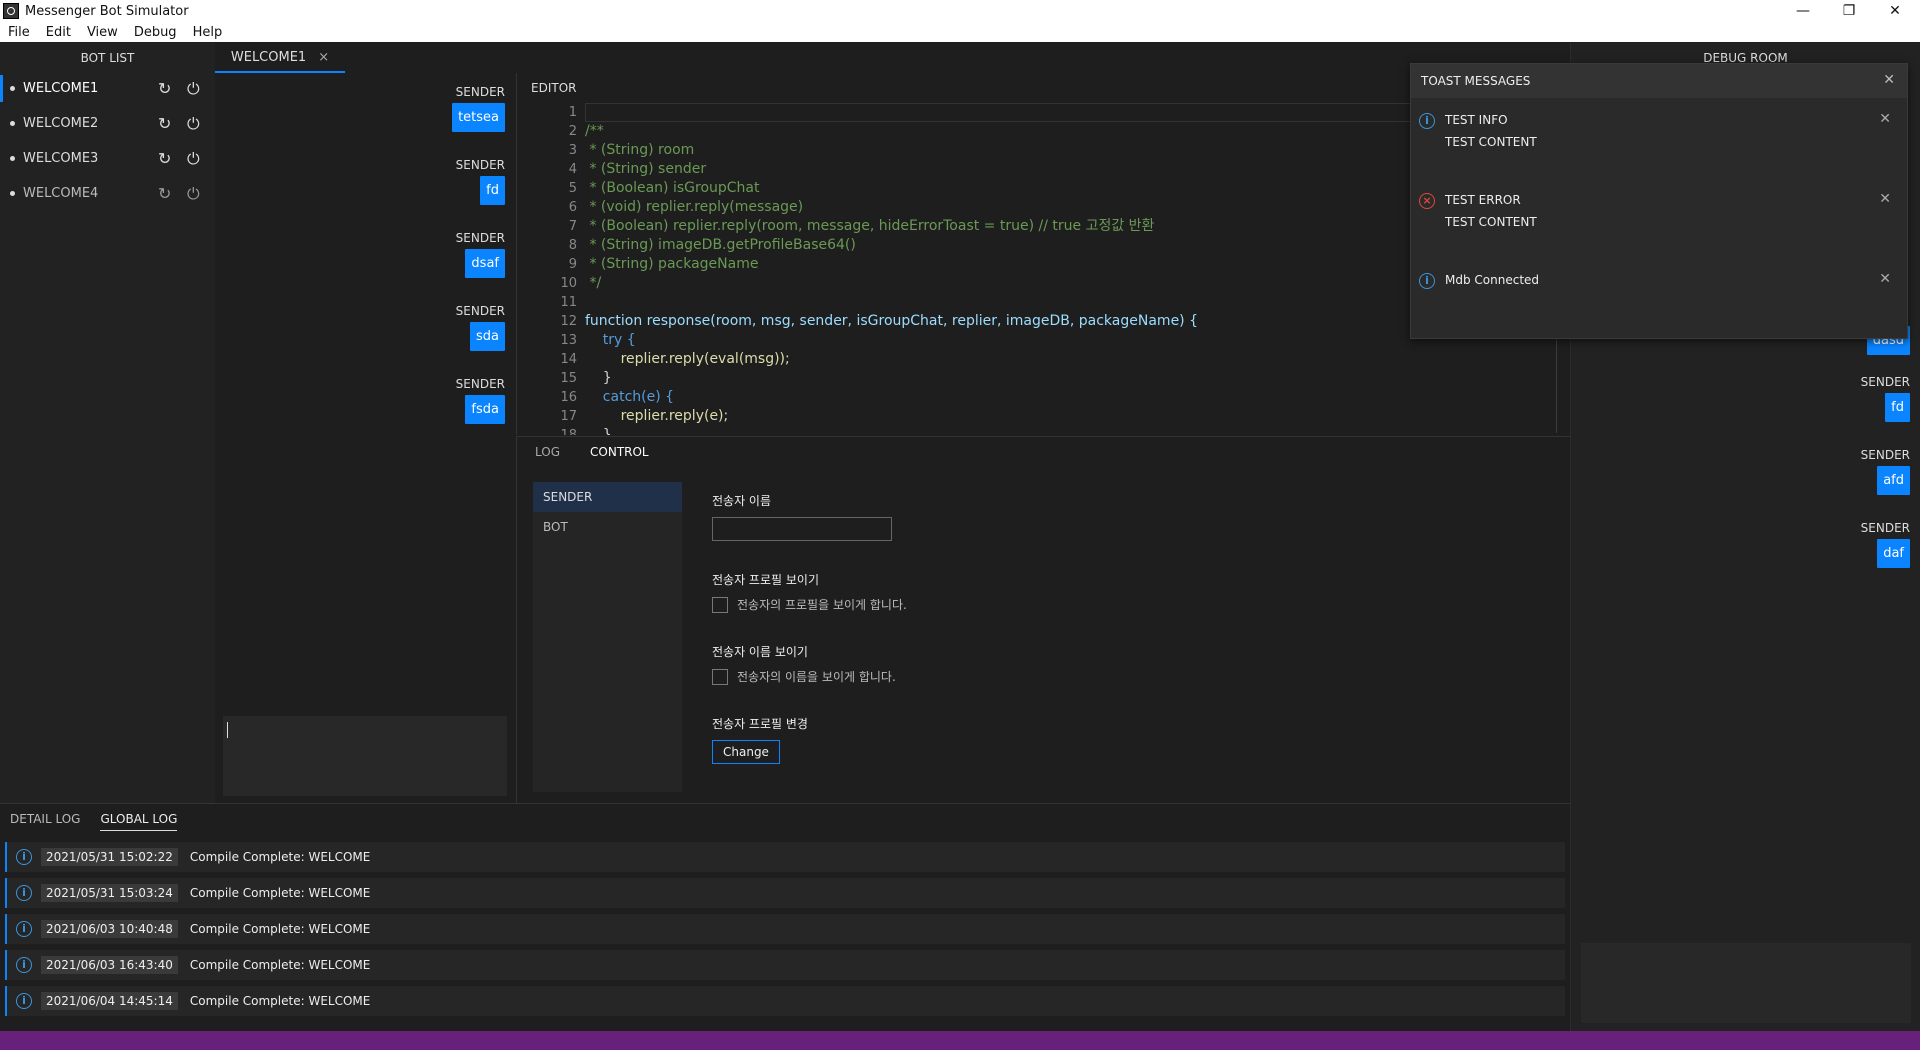 Image resolution: width=1920 pixels, height=1050 pixels. What do you see at coordinates (607, 497) in the screenshot?
I see `side-item-sender: SENDER` at bounding box center [607, 497].